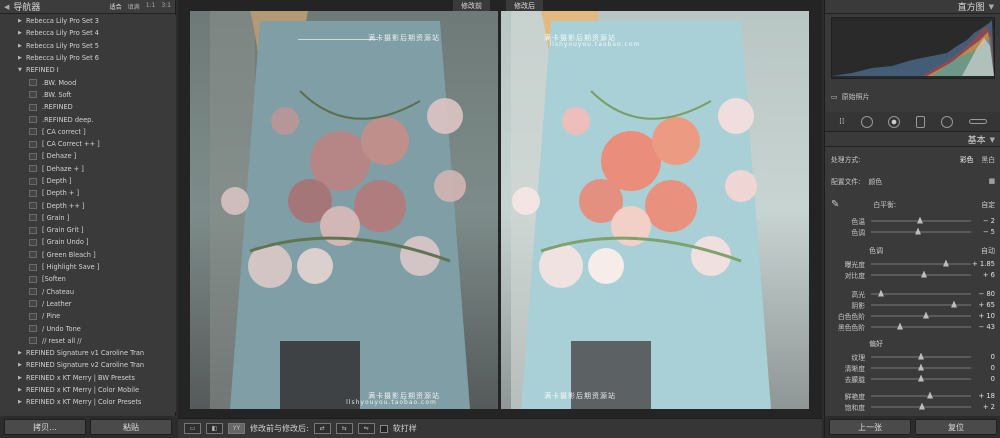 The image size is (1000, 438). Describe the element at coordinates (88, 242) in the screenshot. I see `preset-item: [ Grain Undo ]` at that location.